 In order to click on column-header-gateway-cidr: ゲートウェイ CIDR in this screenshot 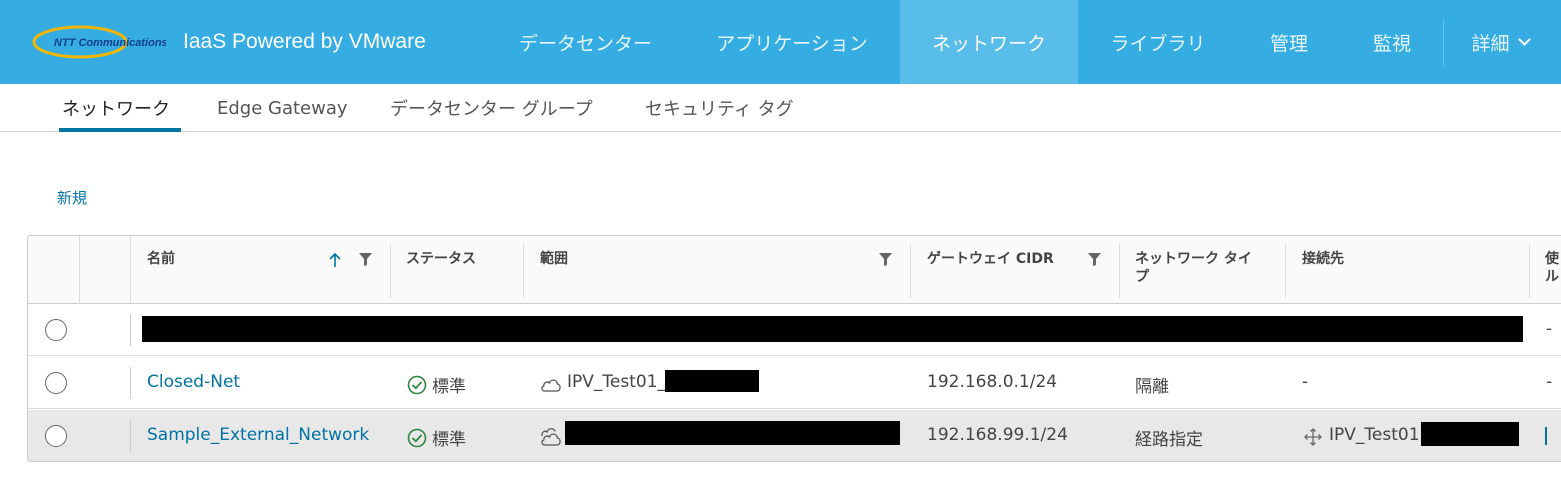, I will do `click(990, 259)`.